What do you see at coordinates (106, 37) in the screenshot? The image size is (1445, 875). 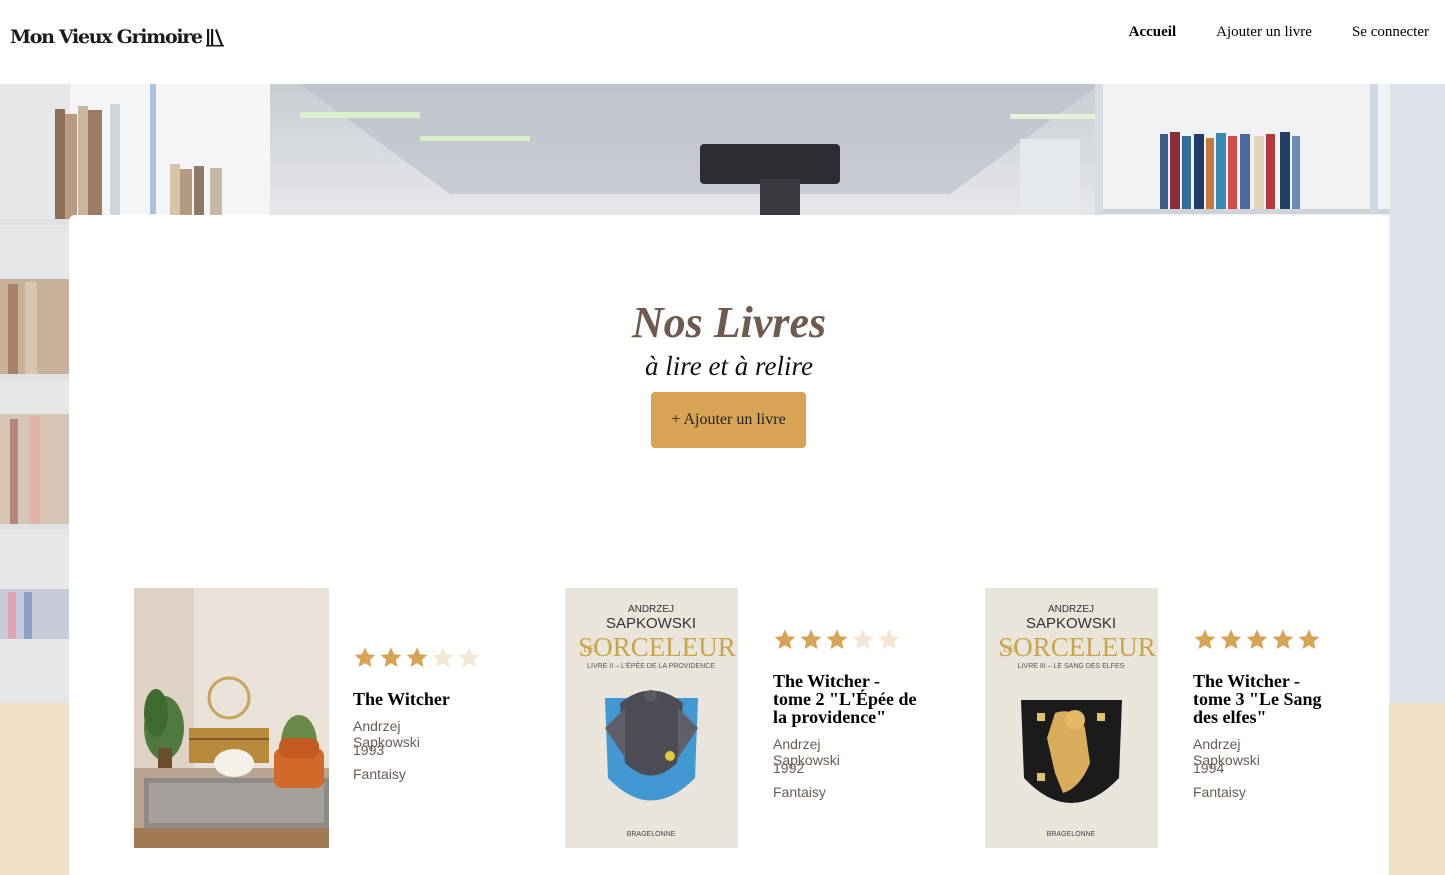 I see `logo-text: Mon Vieux Grimoire` at bounding box center [106, 37].